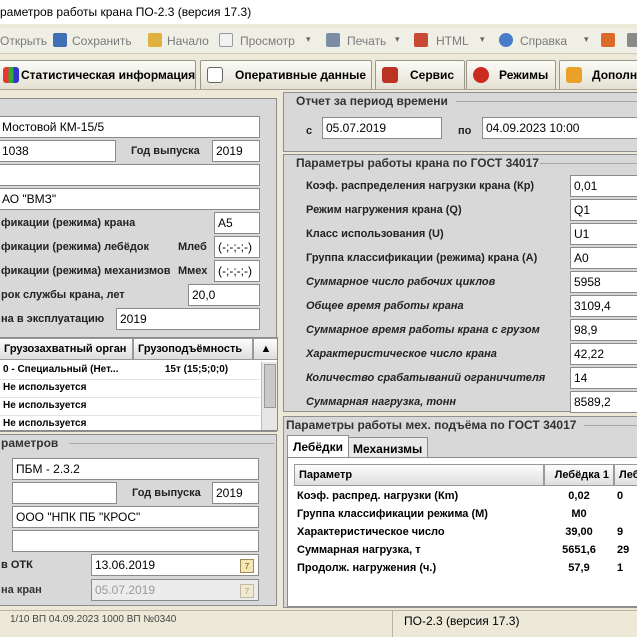  I want to click on gost-param-label: Коэф. распределения нагрузки крана (Кр), so click(420, 186).